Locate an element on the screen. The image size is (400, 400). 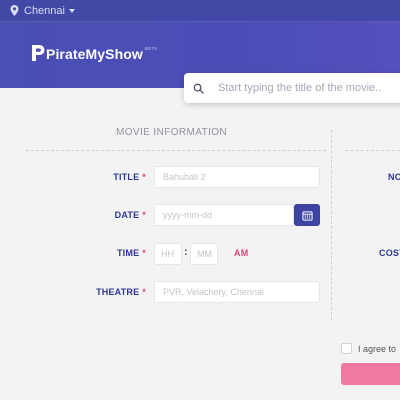
logo-mark-icon is located at coordinates (38, 53).